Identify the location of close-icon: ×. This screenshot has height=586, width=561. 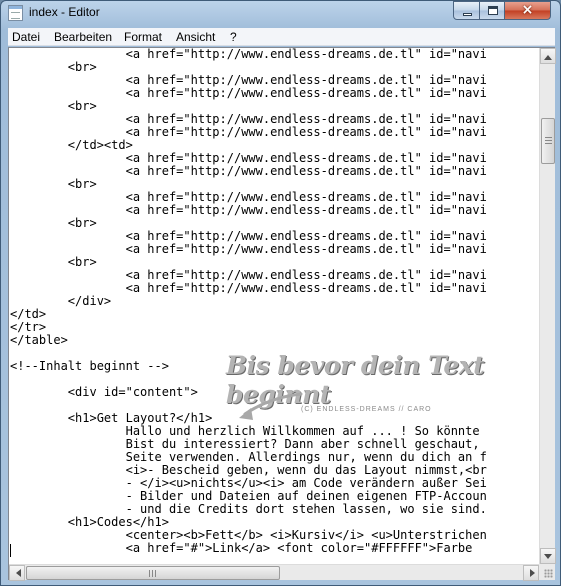
(527, 10).